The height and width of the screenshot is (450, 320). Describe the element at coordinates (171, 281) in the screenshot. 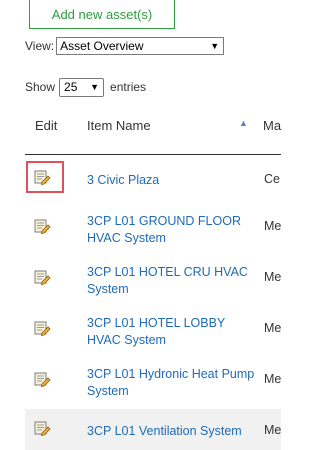

I see `item-name-link: 3CP L01 HOTEL CRU HVAC System` at that location.